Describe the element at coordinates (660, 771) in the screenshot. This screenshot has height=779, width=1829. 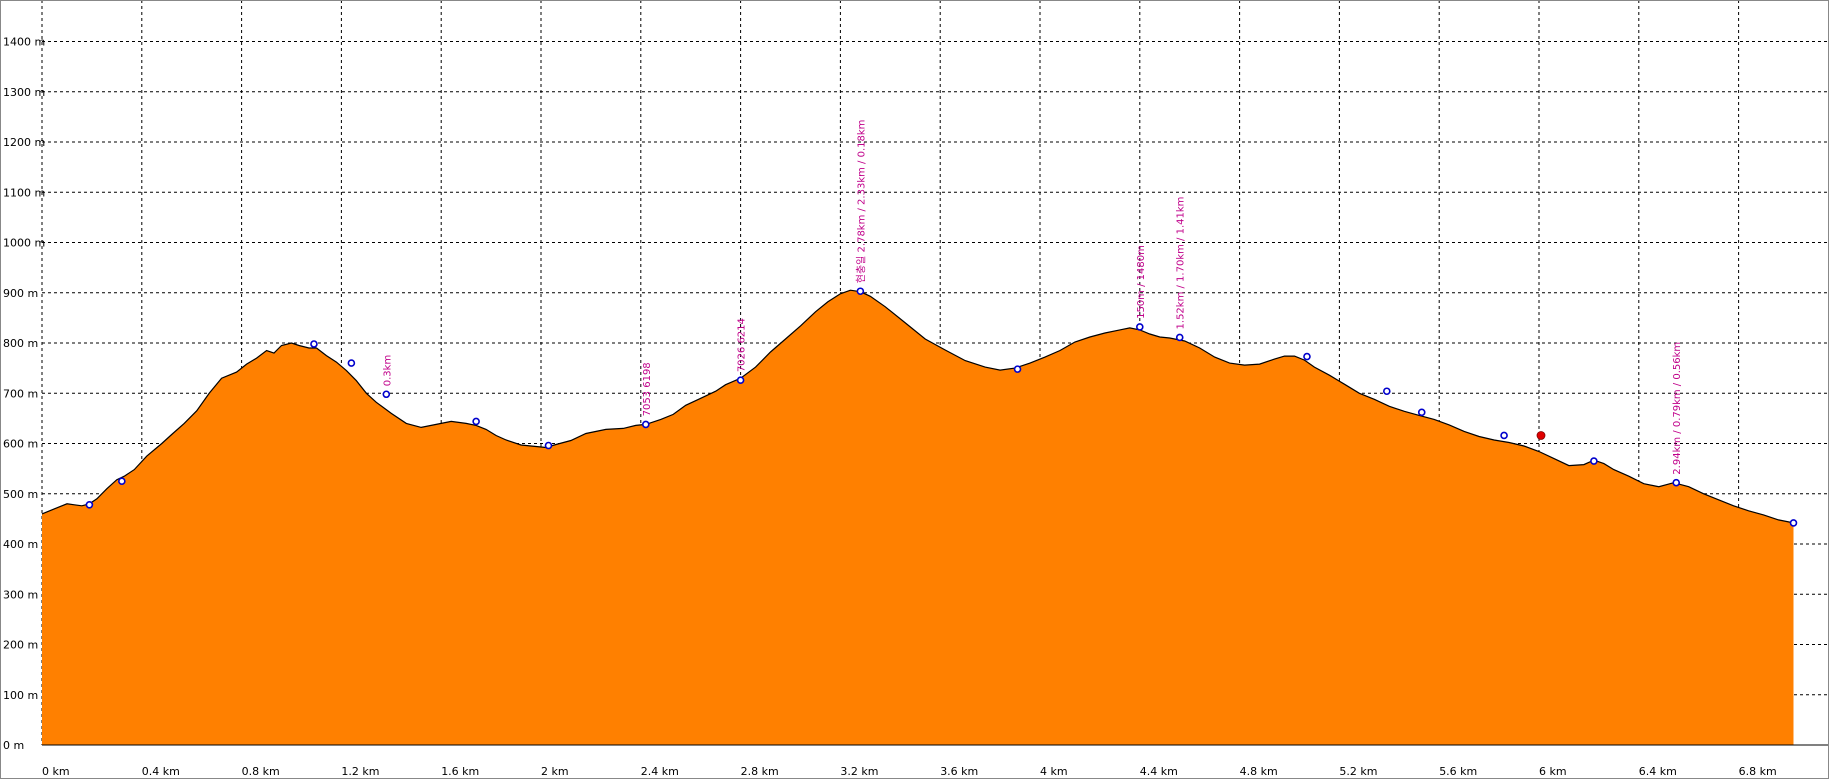
I see `x-tick-label: 2.4 km` at that location.